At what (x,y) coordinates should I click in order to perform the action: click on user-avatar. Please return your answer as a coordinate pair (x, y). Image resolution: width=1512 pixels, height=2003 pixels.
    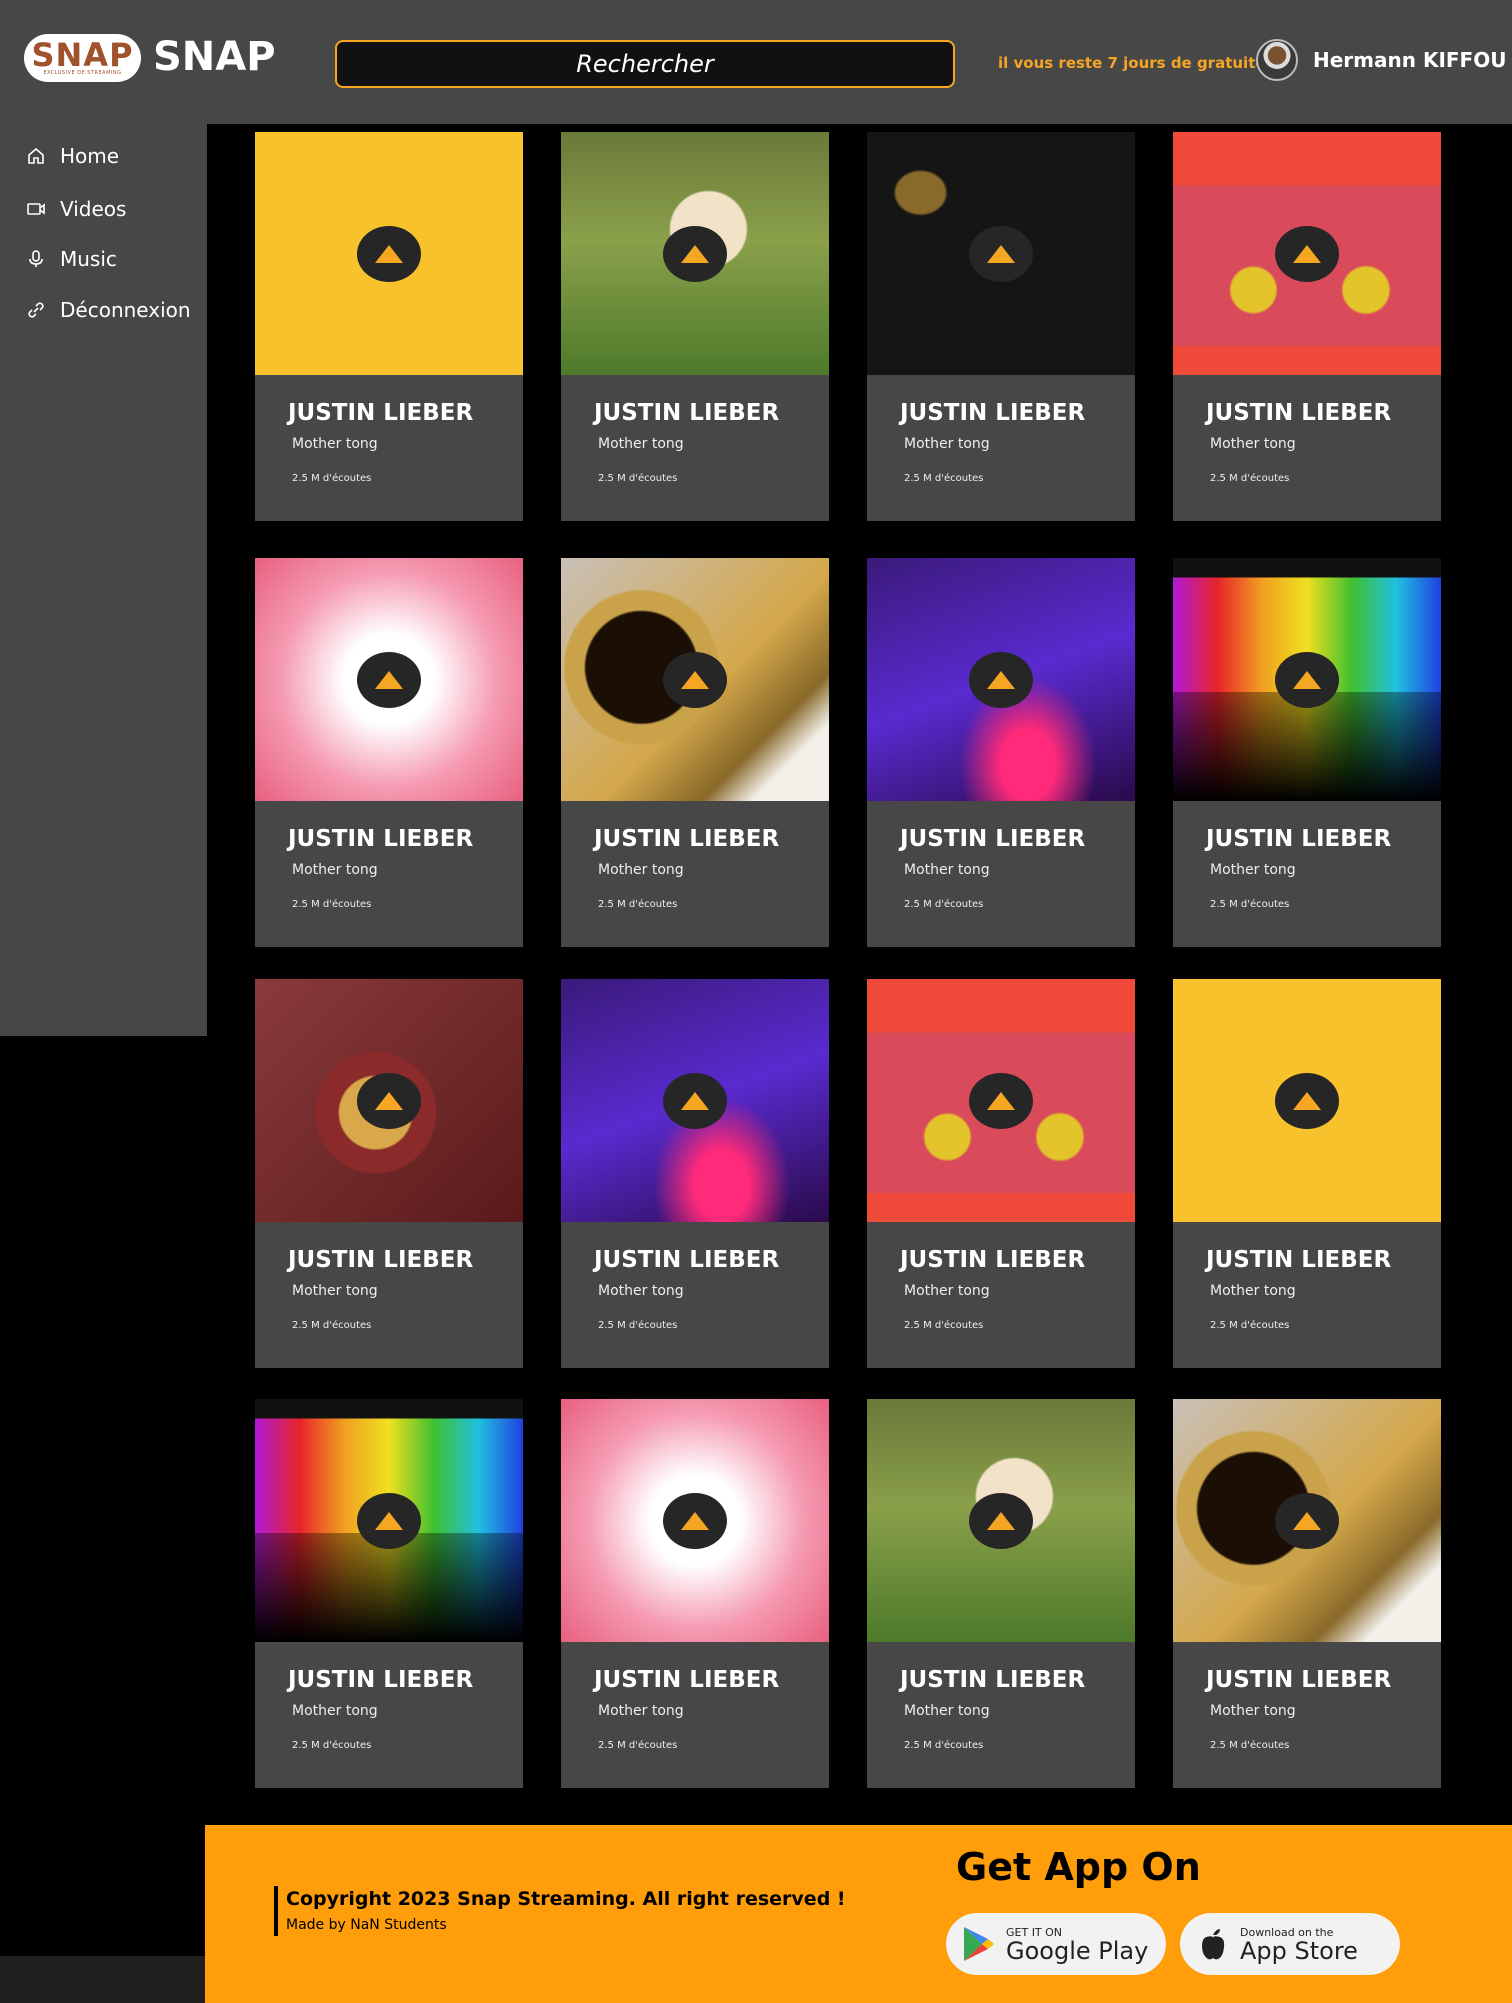
    Looking at the image, I should click on (1277, 60).